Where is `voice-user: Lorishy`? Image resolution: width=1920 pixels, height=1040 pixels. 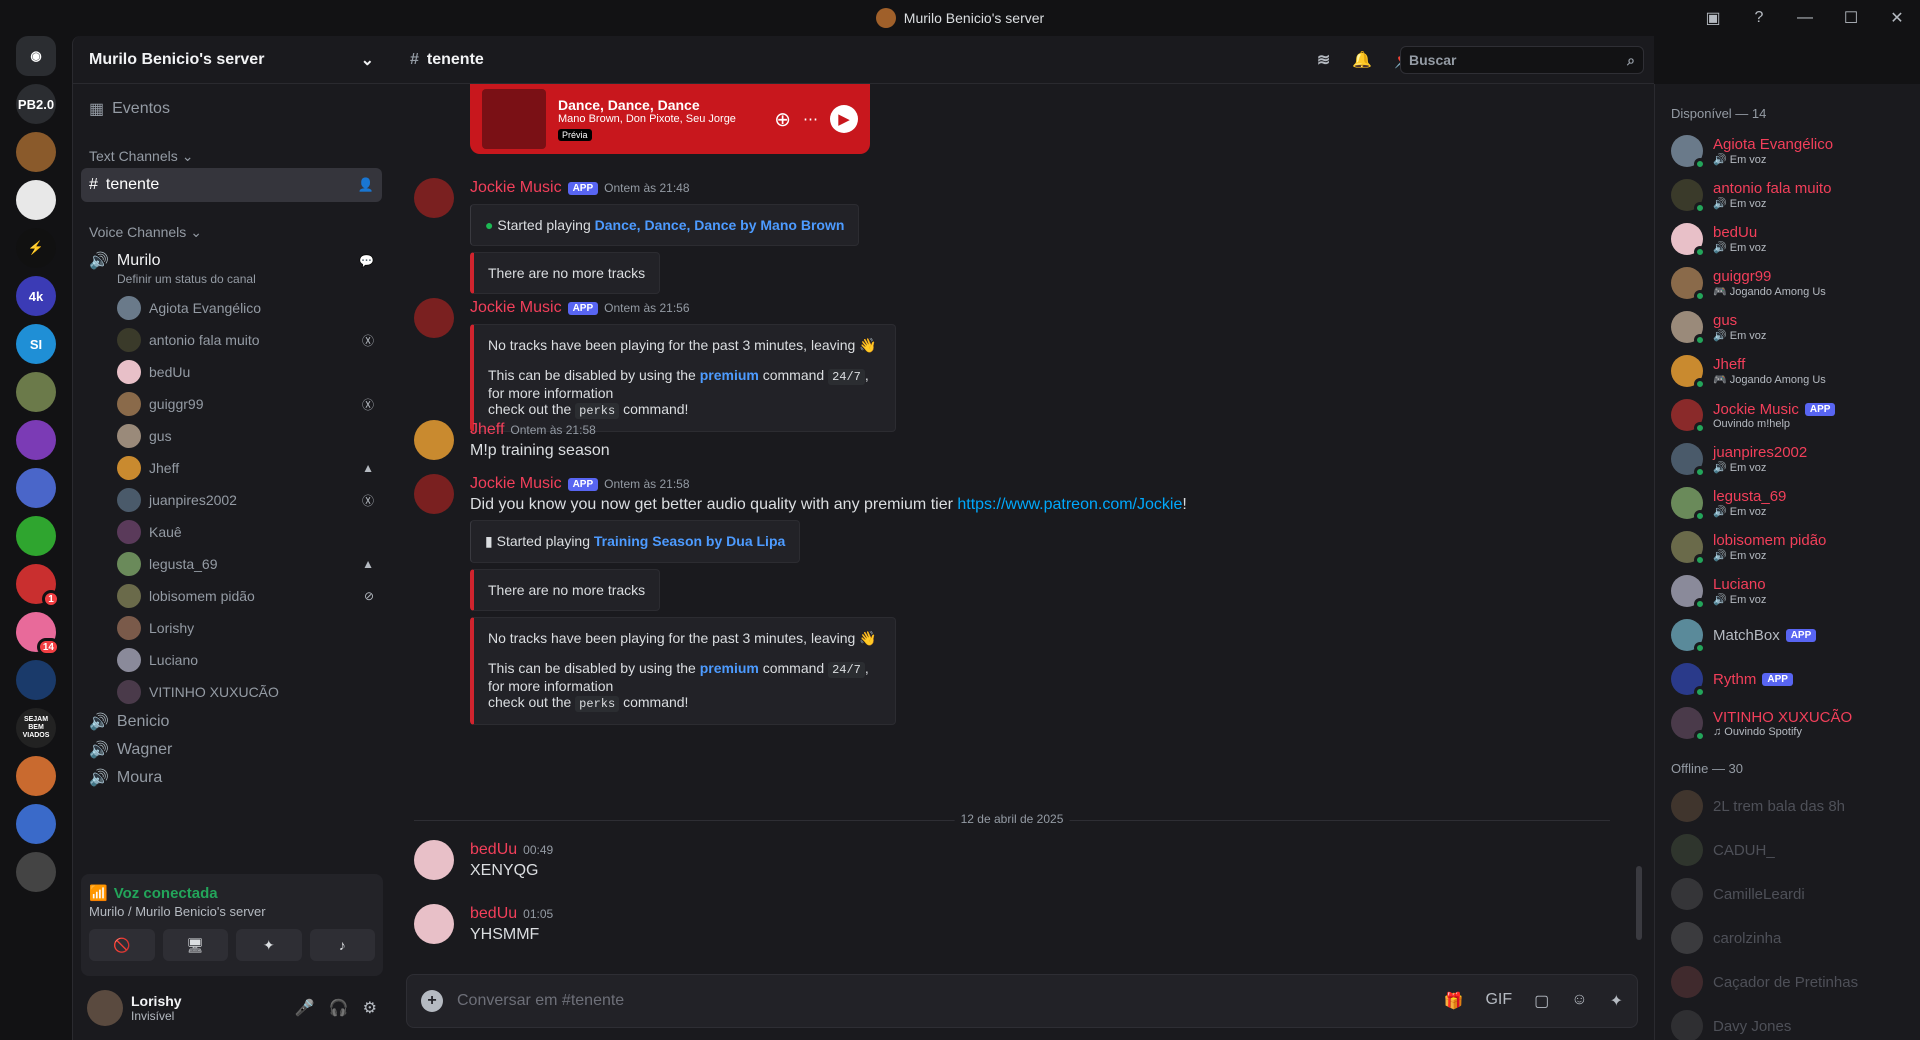 voice-user: Lorishy is located at coordinates (231, 628).